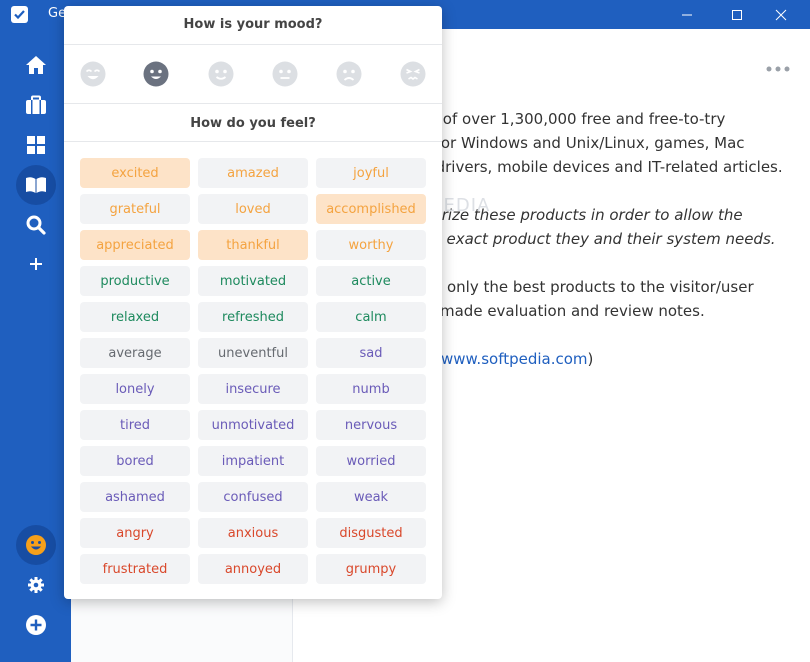 The width and height of the screenshot is (810, 662). Describe the element at coordinates (371, 533) in the screenshot. I see `feeling-tag-disgusted: disgusted` at that location.